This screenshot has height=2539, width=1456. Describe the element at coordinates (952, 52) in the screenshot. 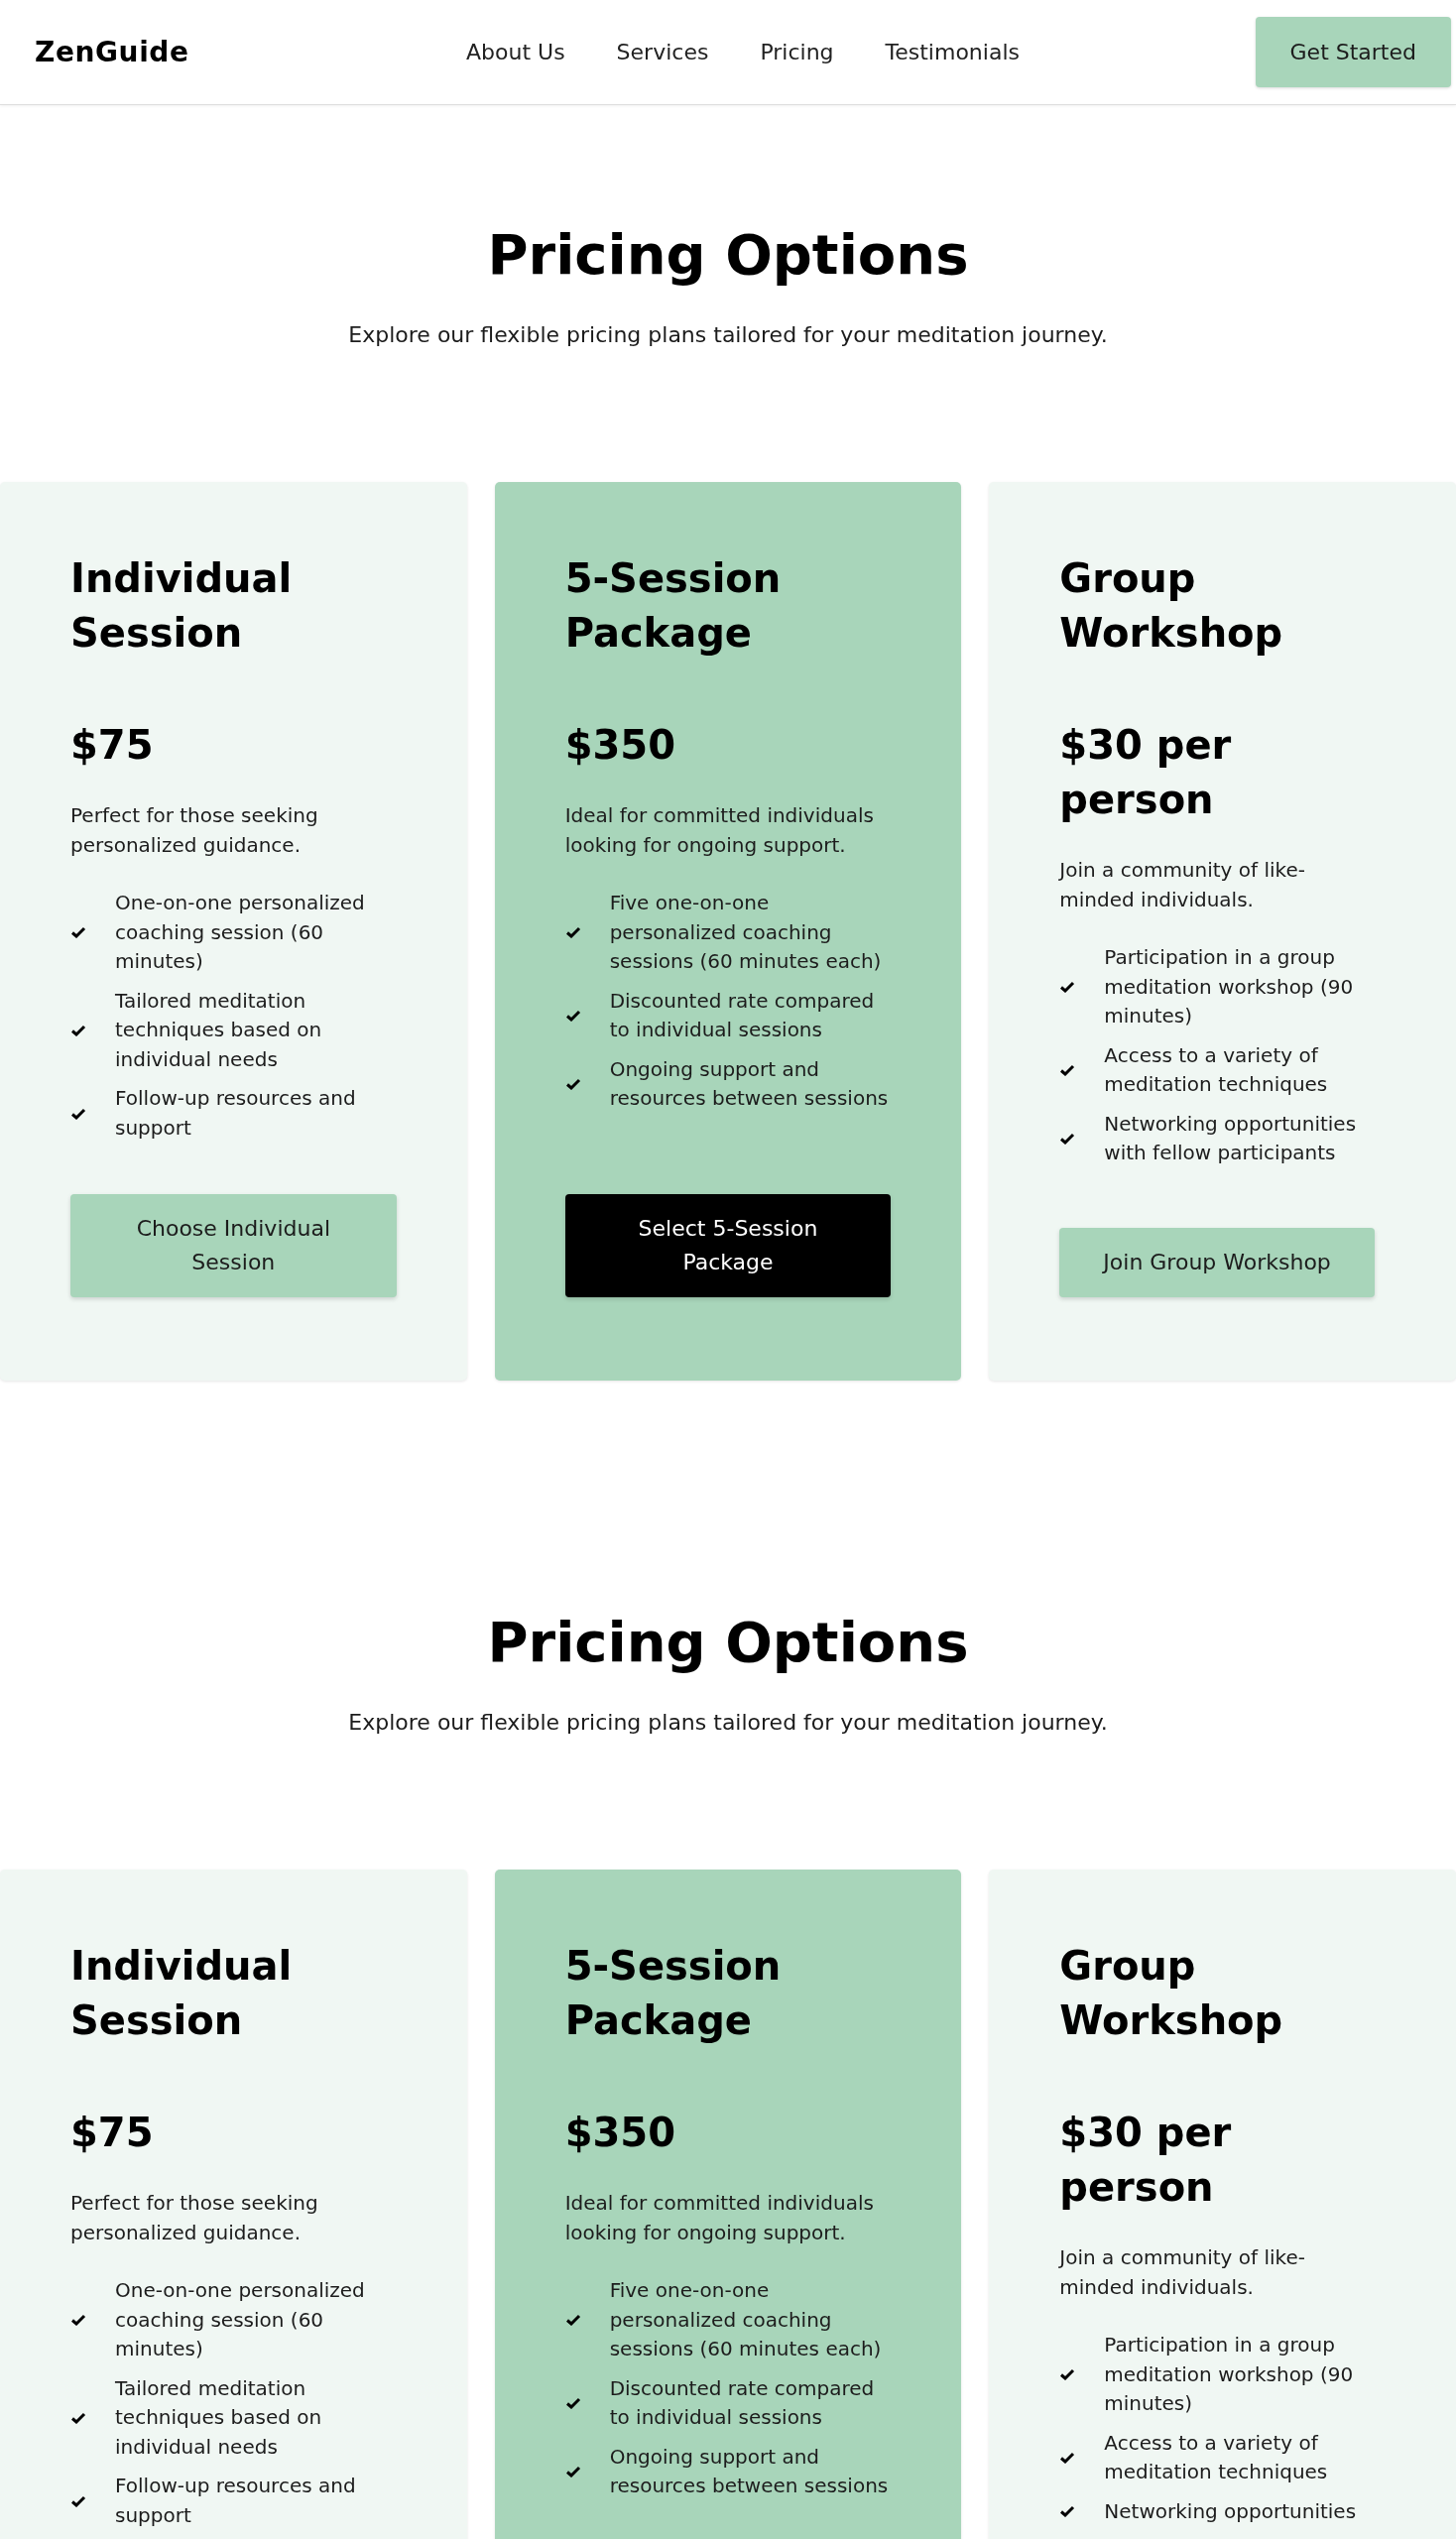

I see `nav-link: Testimonials` at that location.